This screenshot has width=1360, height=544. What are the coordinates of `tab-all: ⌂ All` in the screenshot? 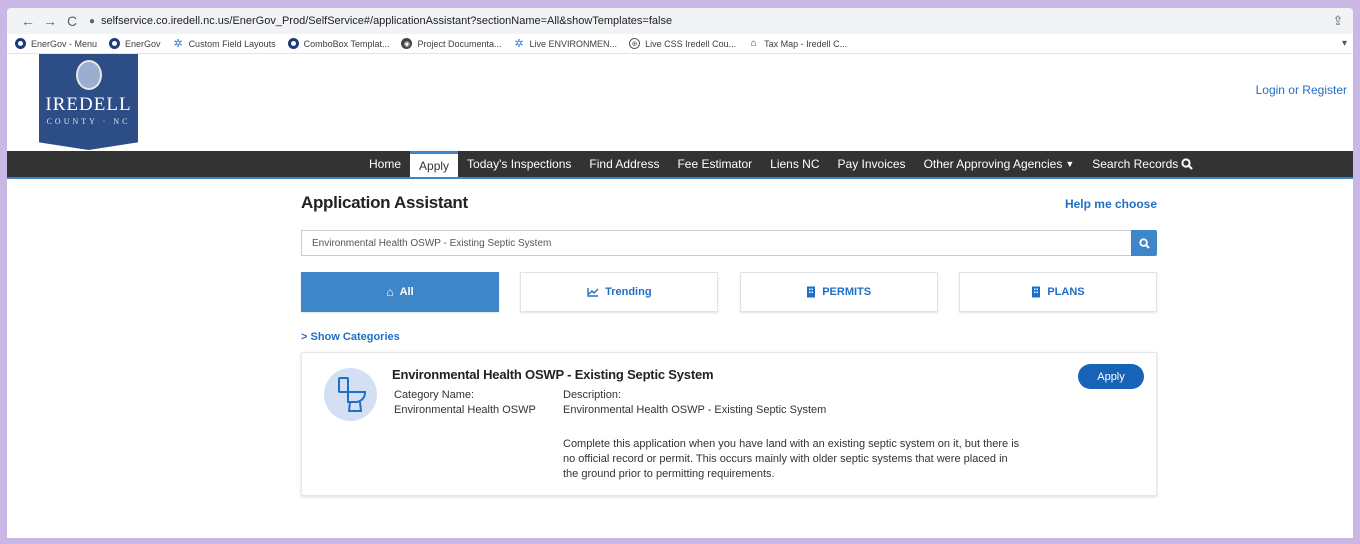 It's located at (400, 292).